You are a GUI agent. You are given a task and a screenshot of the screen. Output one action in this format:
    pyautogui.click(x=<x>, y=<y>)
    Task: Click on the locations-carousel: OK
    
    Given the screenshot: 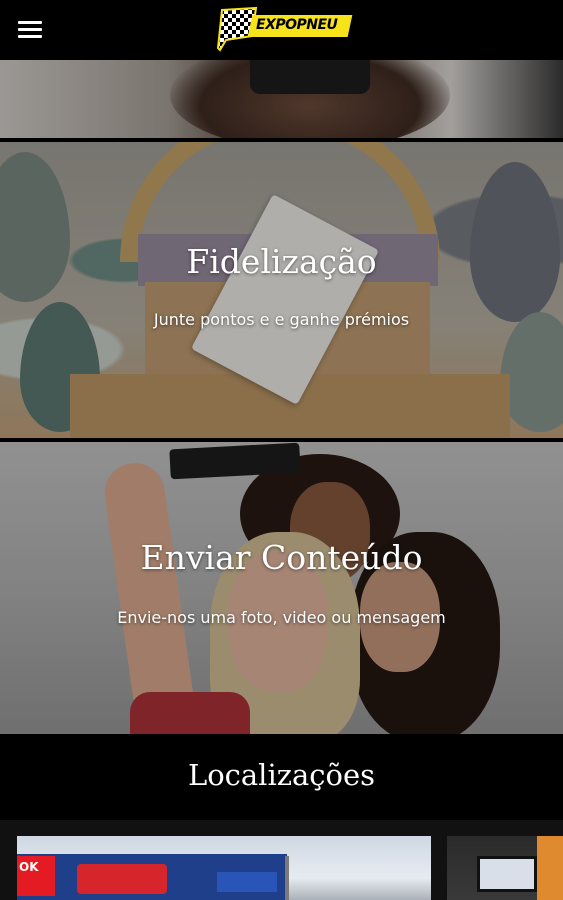 What is the action you would take?
    pyautogui.click(x=281, y=860)
    